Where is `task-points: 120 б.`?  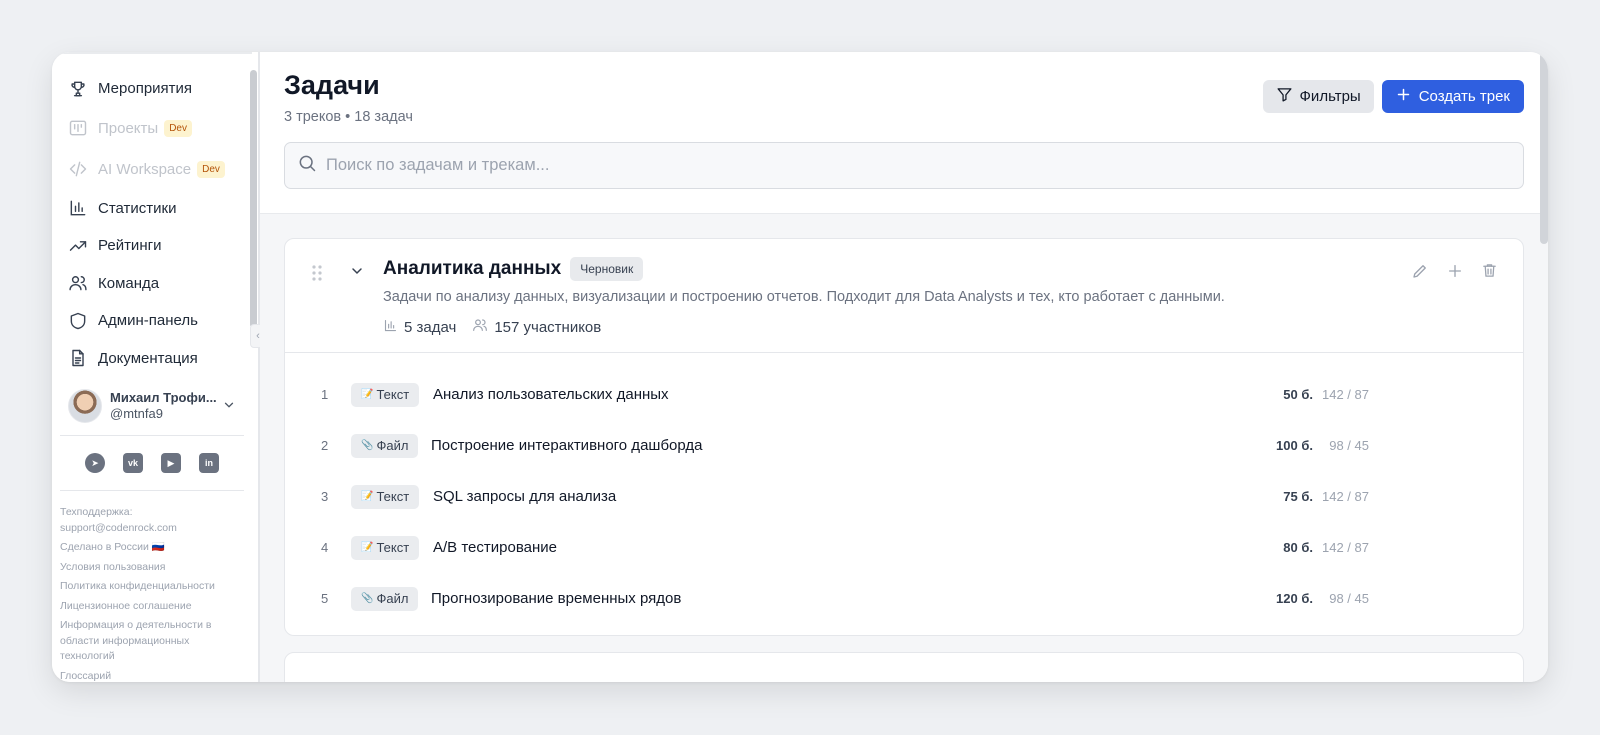 task-points: 120 б. is located at coordinates (1294, 598).